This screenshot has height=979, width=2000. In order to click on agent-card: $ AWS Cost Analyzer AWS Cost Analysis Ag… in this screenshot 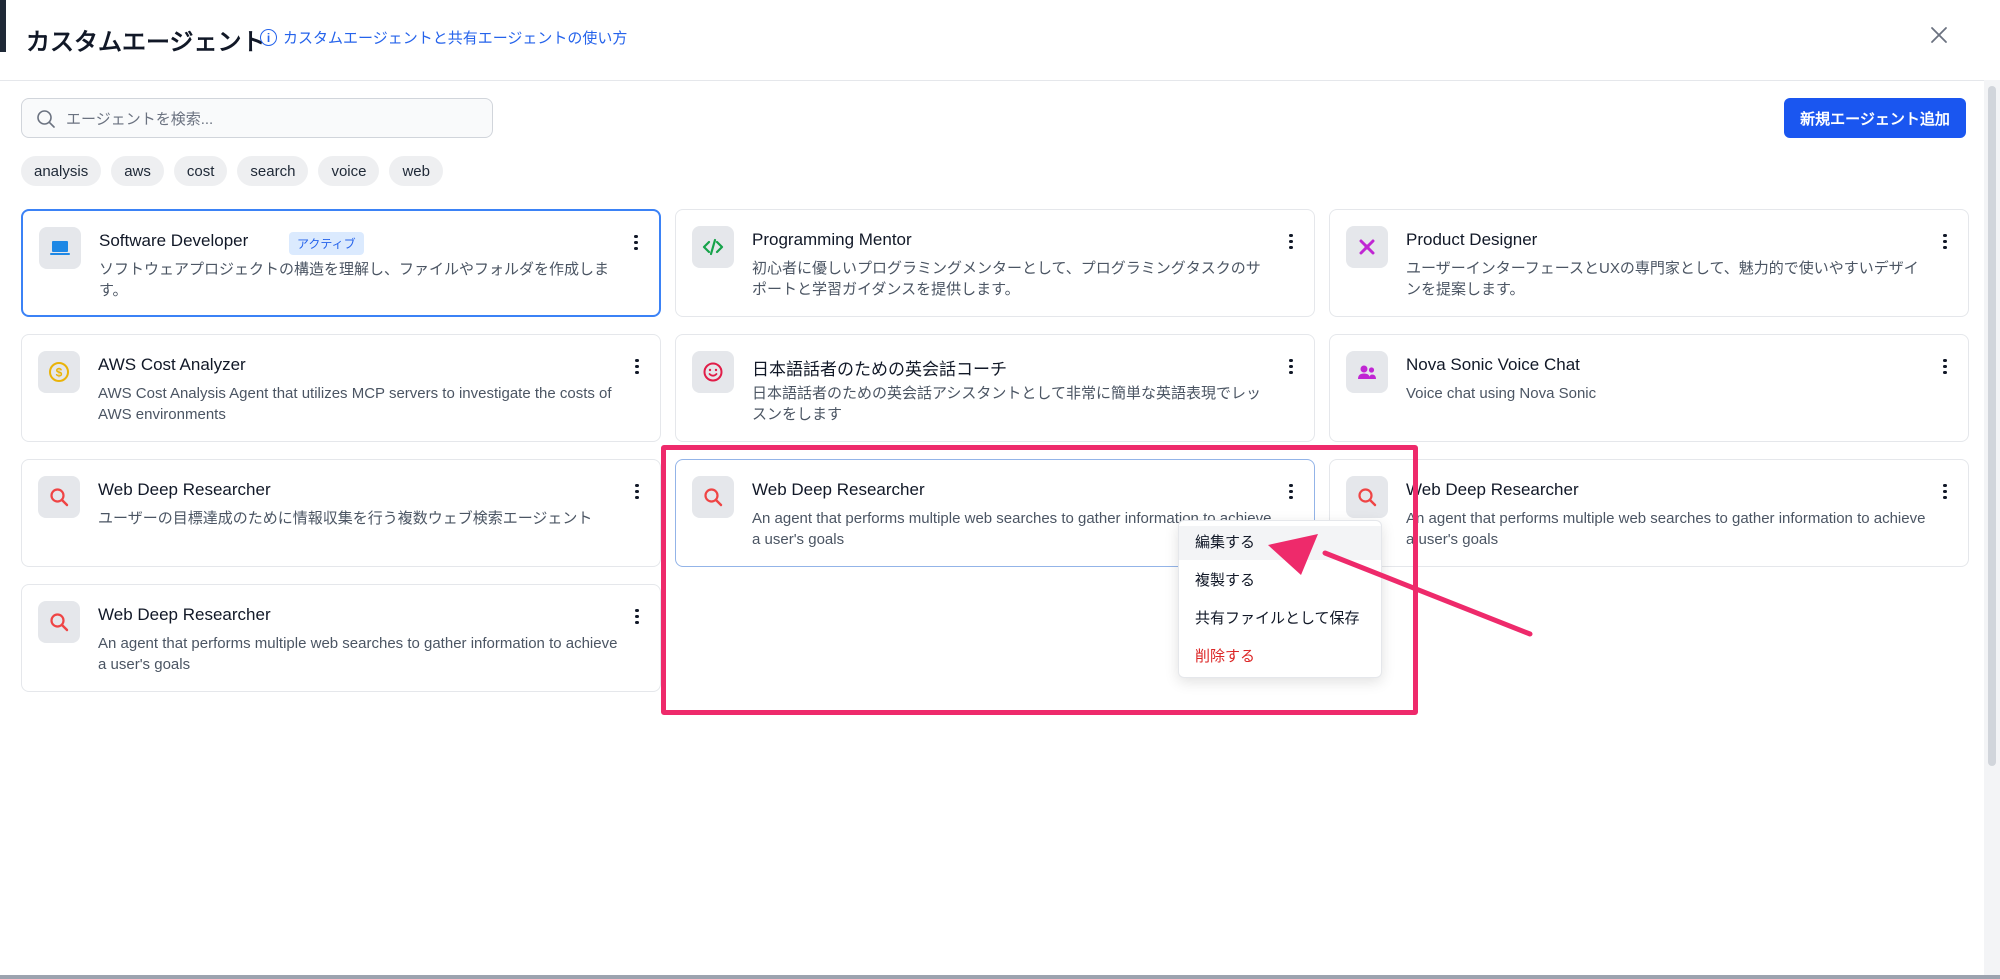, I will do `click(341, 388)`.